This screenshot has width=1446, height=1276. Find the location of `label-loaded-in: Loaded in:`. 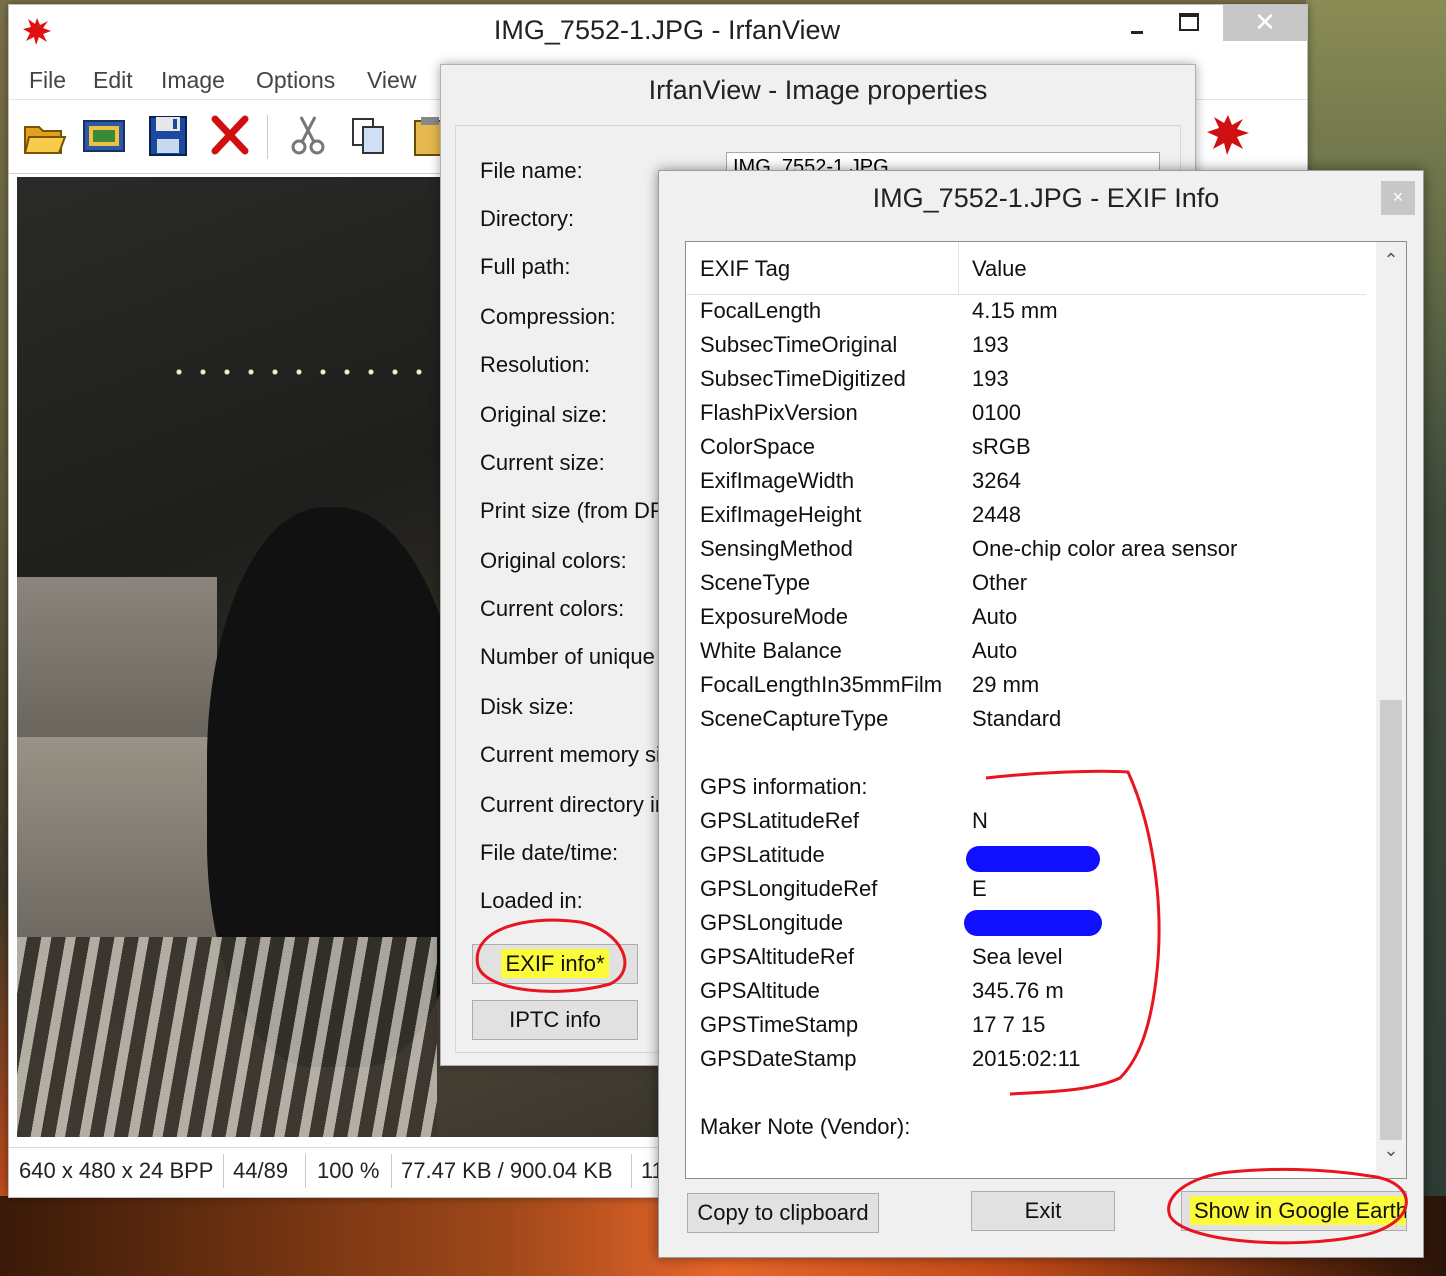

label-loaded-in: Loaded in: is located at coordinates (531, 900).